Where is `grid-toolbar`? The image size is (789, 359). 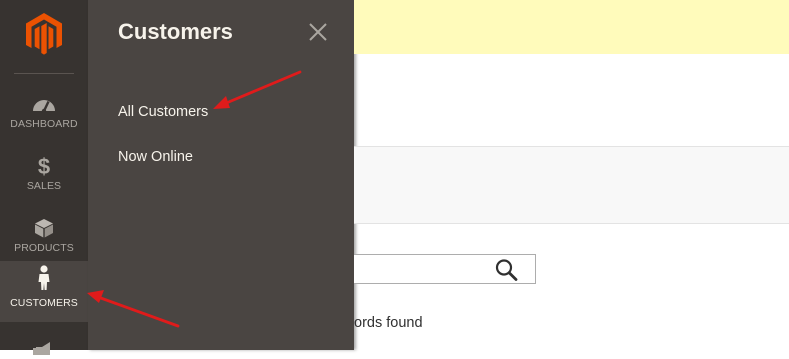 grid-toolbar is located at coordinates (571, 185).